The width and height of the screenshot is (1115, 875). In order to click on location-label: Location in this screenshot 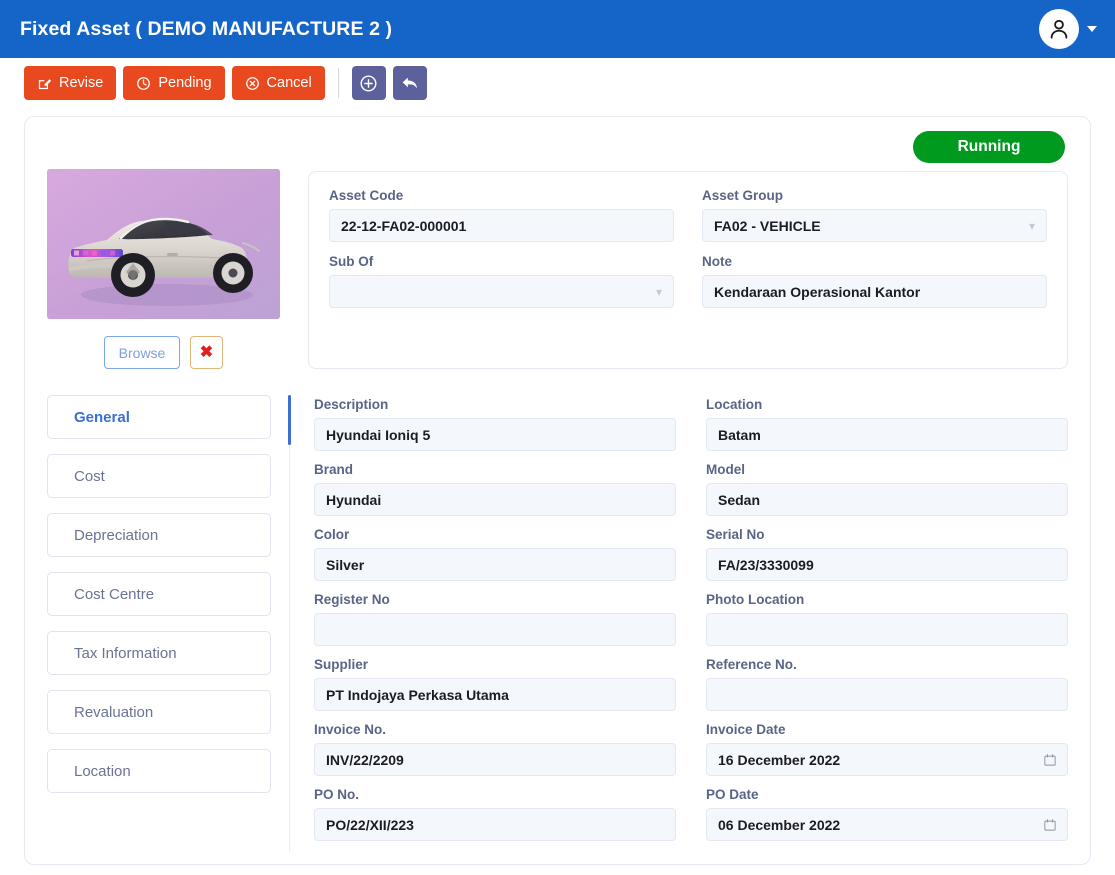, I will do `click(734, 404)`.